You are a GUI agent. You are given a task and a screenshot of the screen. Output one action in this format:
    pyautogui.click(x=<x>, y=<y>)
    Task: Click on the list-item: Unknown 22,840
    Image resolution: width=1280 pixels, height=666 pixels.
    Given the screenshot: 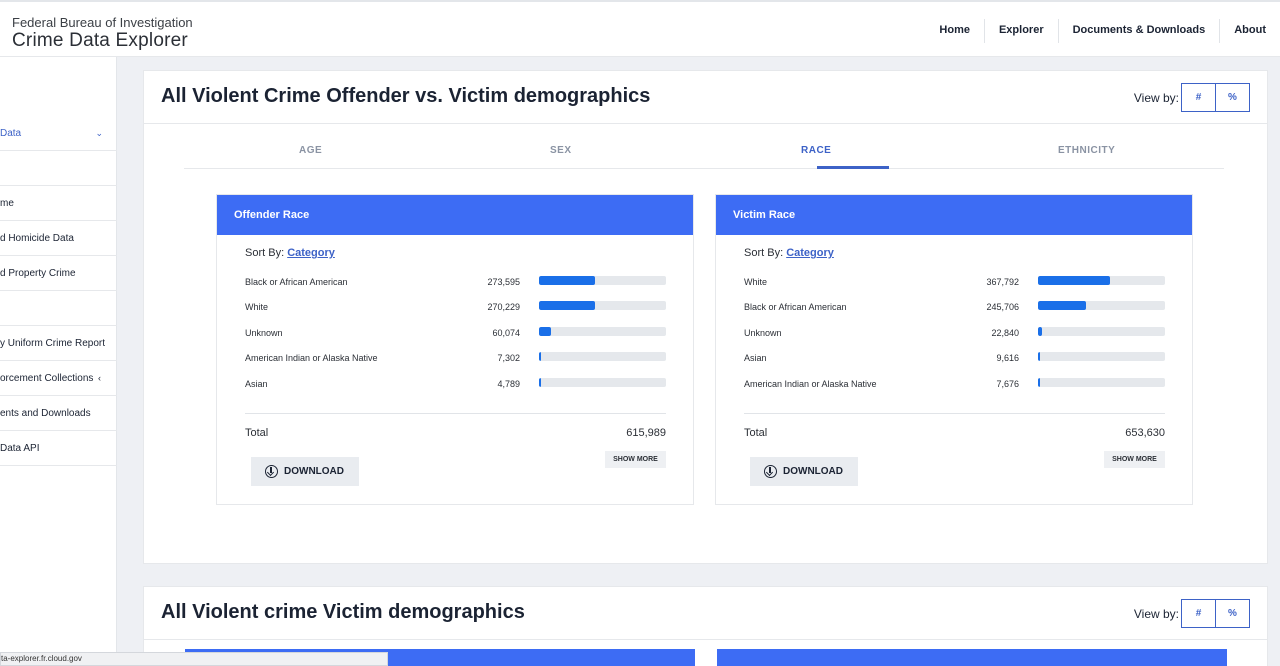 What is the action you would take?
    pyautogui.click(x=955, y=333)
    